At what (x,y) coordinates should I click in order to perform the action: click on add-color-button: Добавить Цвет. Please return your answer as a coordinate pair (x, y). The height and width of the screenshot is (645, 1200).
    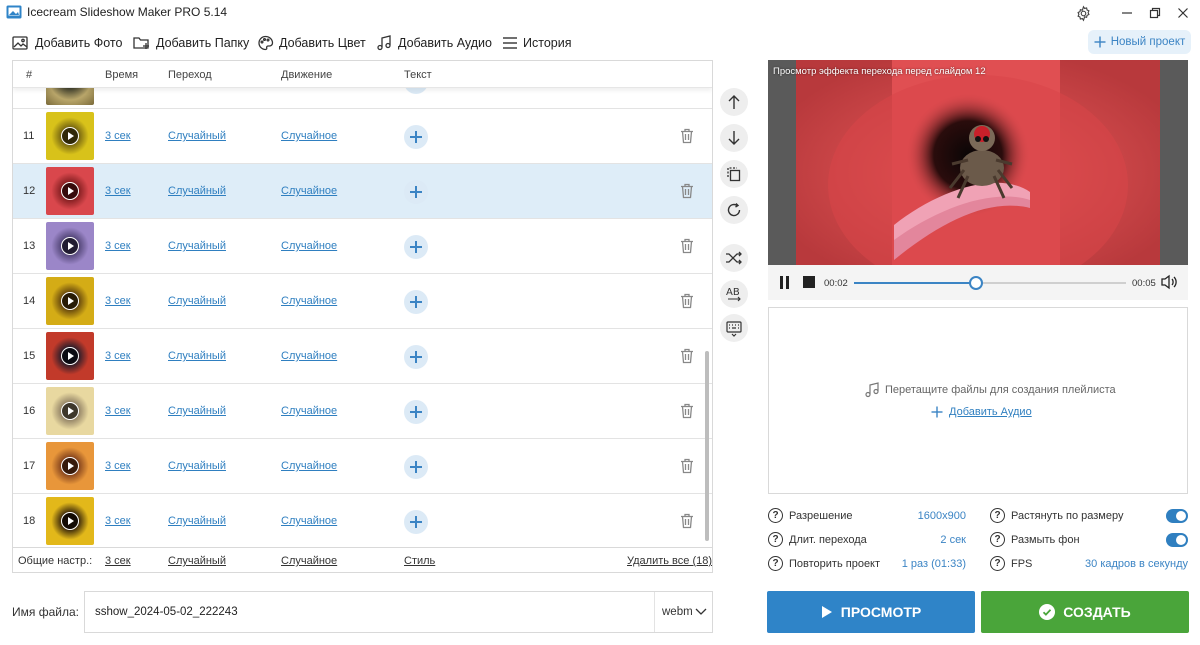
    Looking at the image, I should click on (311, 43).